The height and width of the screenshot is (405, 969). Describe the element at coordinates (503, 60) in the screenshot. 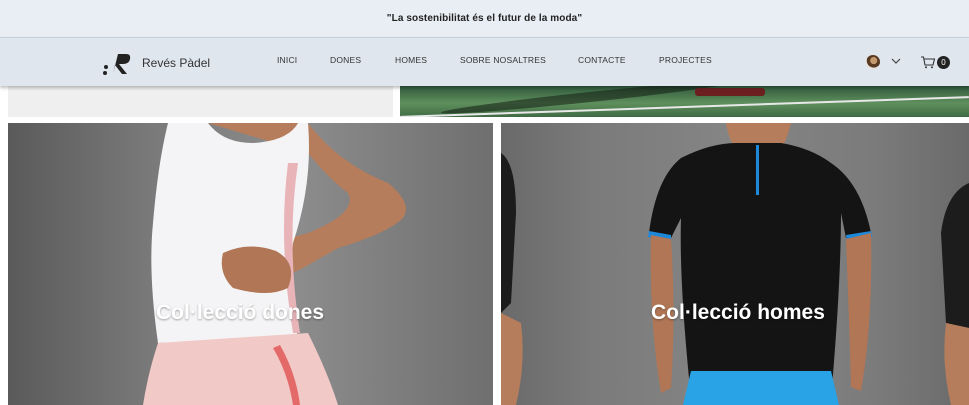

I see `nav-item-sobre-nosaltres: SOBRE NOSALTRES` at that location.